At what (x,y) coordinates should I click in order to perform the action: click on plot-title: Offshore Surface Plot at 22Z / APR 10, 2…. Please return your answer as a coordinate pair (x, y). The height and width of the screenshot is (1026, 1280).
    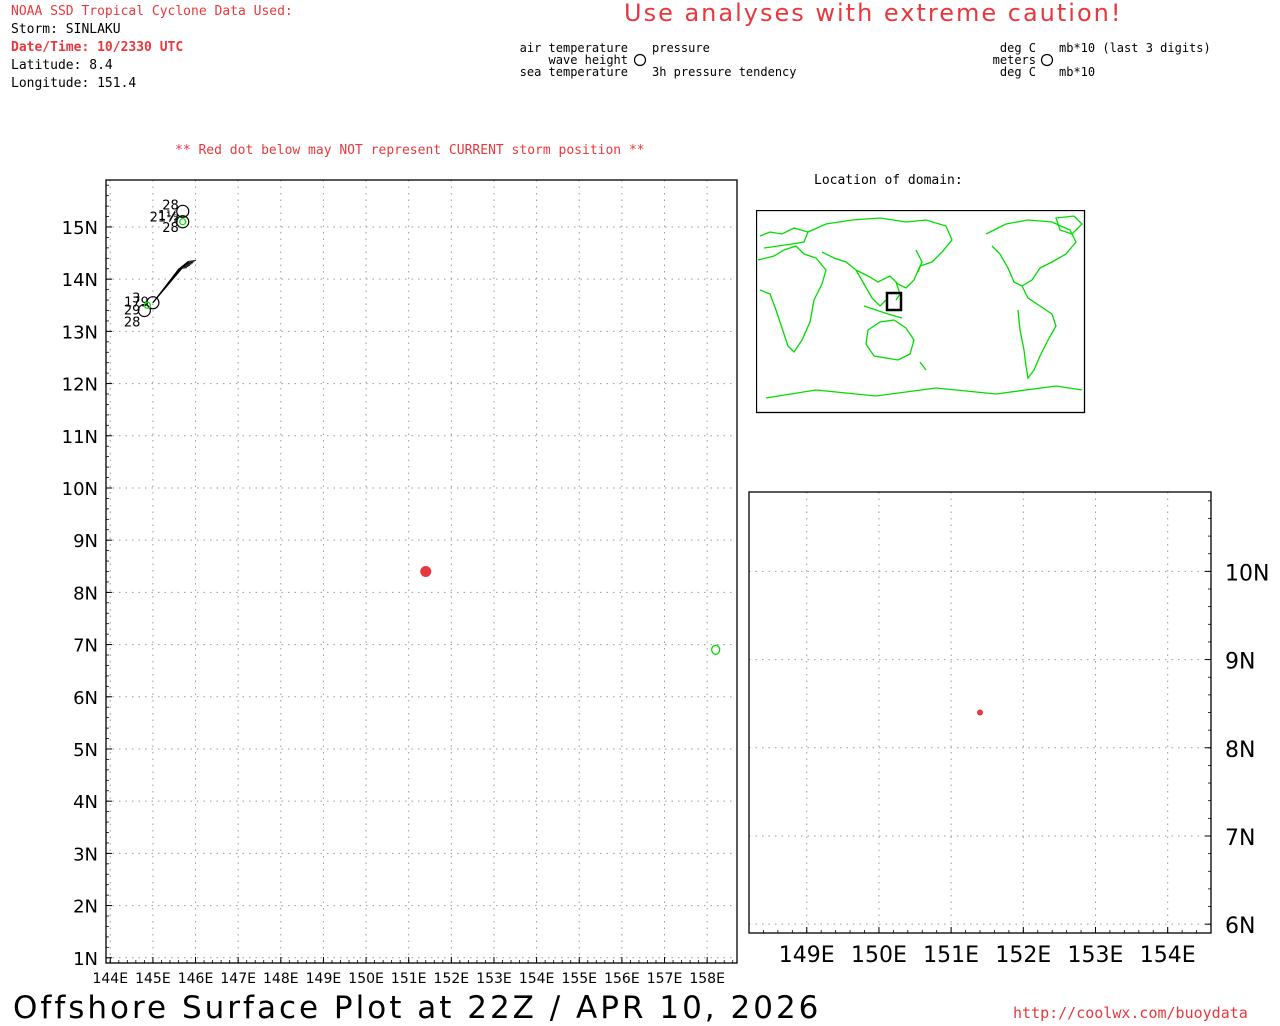
    Looking at the image, I should click on (417, 1008).